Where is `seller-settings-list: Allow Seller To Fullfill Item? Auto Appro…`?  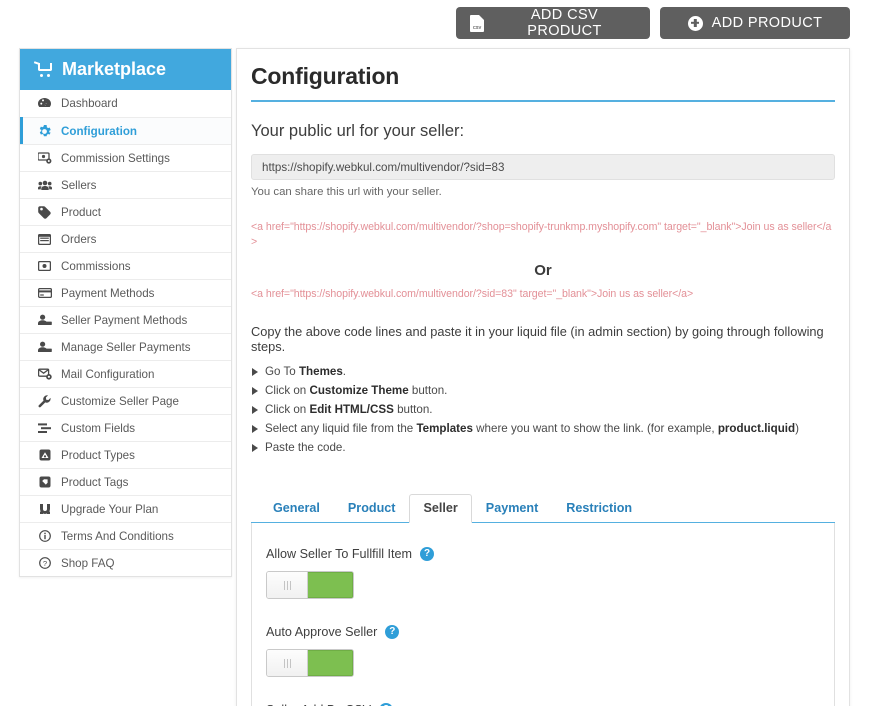 seller-settings-list: Allow Seller To Fullfill Item? Auto Appro… is located at coordinates (550, 626).